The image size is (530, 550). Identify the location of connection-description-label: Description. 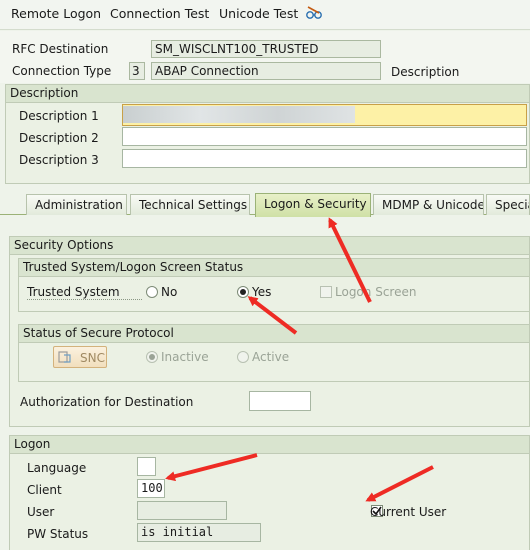
(425, 72).